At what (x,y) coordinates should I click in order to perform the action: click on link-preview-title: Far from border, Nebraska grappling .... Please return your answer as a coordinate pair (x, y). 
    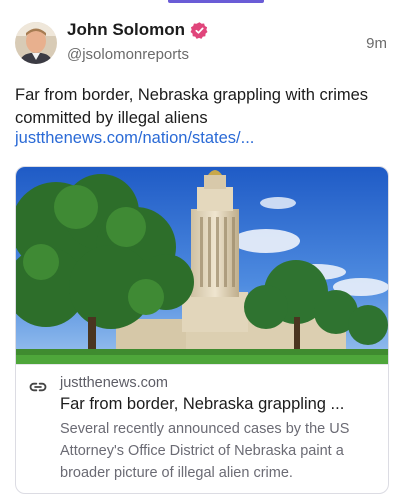
    Looking at the image, I should click on (219, 404).